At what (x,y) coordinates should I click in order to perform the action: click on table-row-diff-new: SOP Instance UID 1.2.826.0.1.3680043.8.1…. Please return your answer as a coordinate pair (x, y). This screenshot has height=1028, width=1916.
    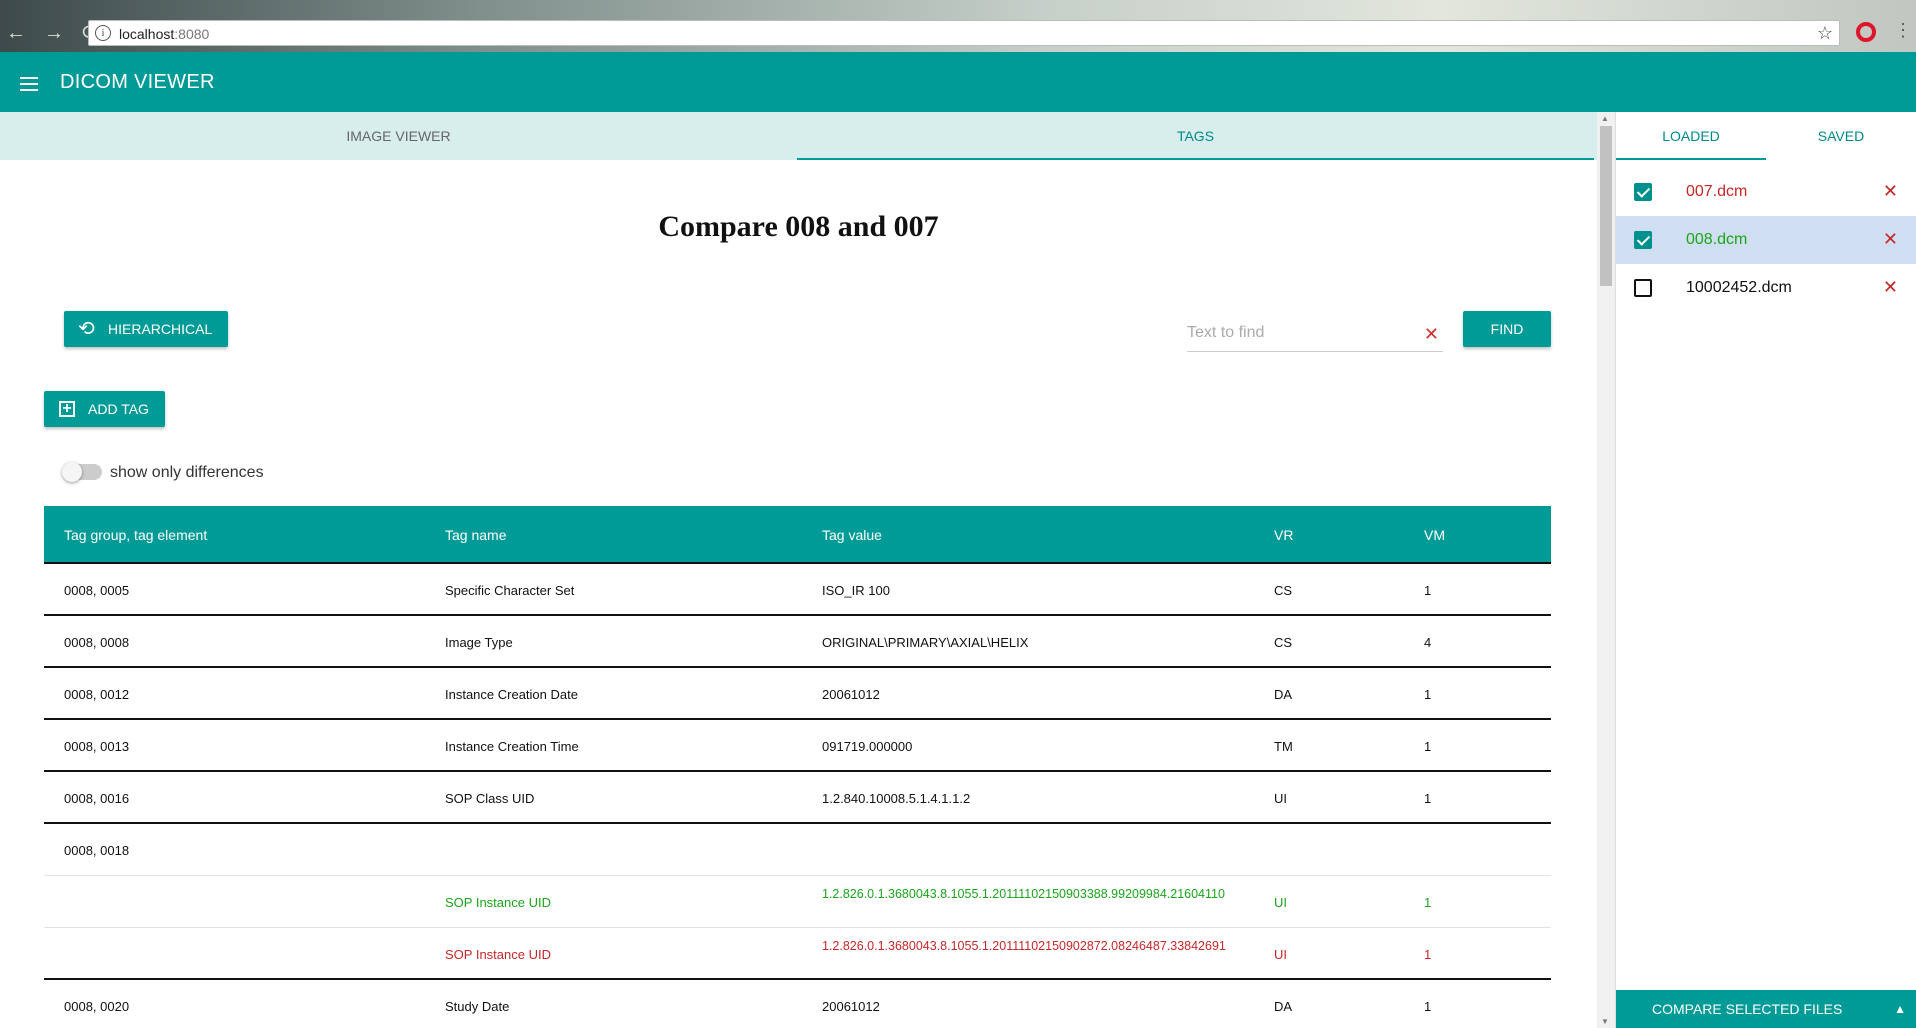
    Looking at the image, I should click on (797, 902).